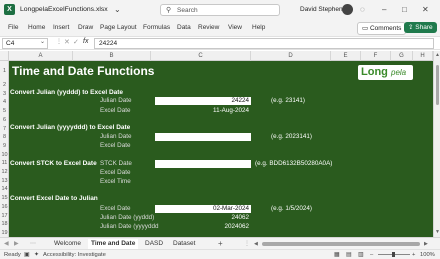 The width and height of the screenshot is (440, 259). What do you see at coordinates (423, 56) in the screenshot?
I see `column-header-h: H` at bounding box center [423, 56].